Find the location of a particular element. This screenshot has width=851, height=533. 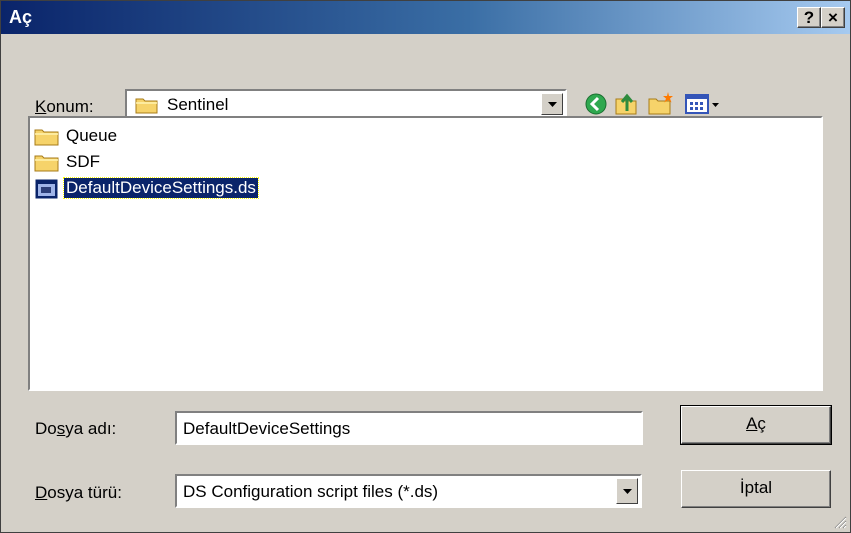

file-name: DefaultDeviceSettings.ds is located at coordinates (161, 188).